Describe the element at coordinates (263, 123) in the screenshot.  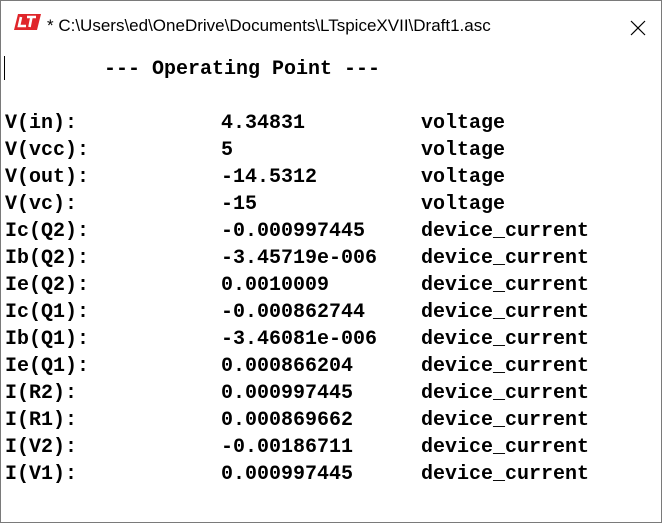
I see `row-value: 4.34831` at that location.